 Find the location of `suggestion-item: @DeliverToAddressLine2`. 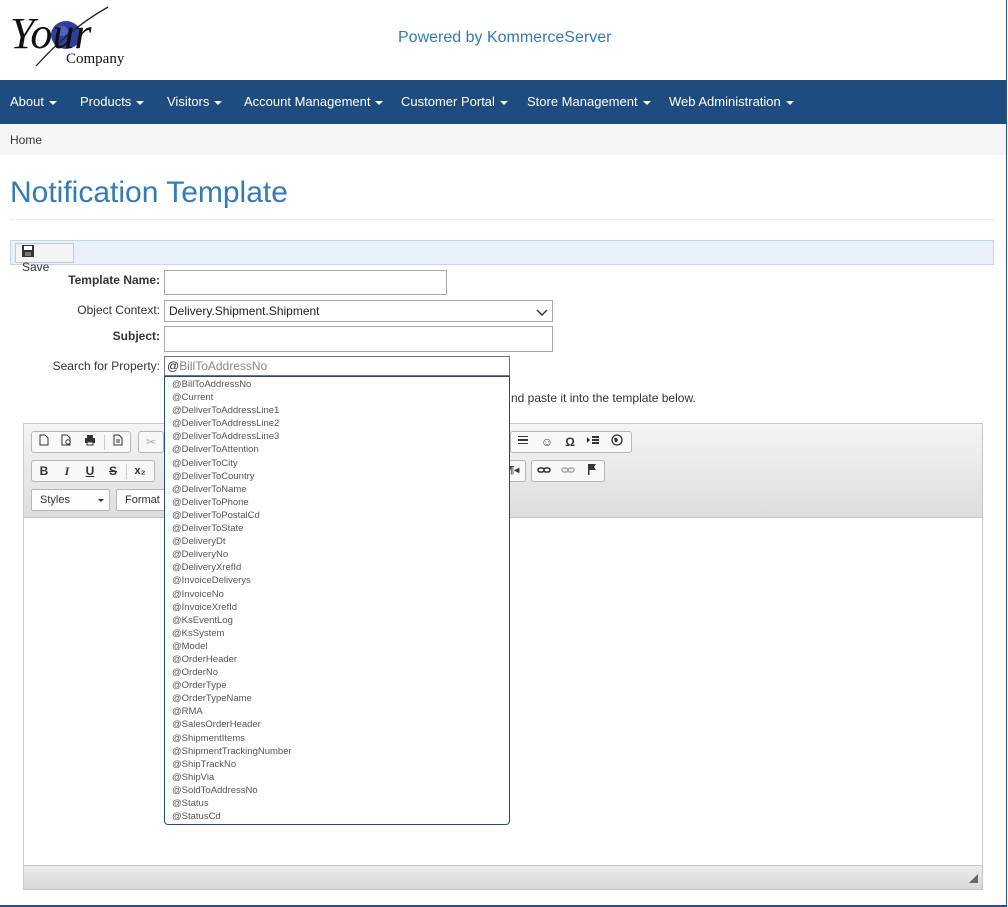

suggestion-item: @DeliverToAddressLine2 is located at coordinates (337, 423).